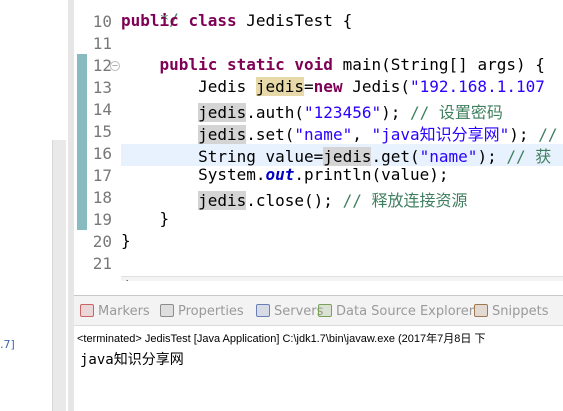 This screenshot has width=563, height=411. I want to click on tab-servers: Servers, so click(289, 311).